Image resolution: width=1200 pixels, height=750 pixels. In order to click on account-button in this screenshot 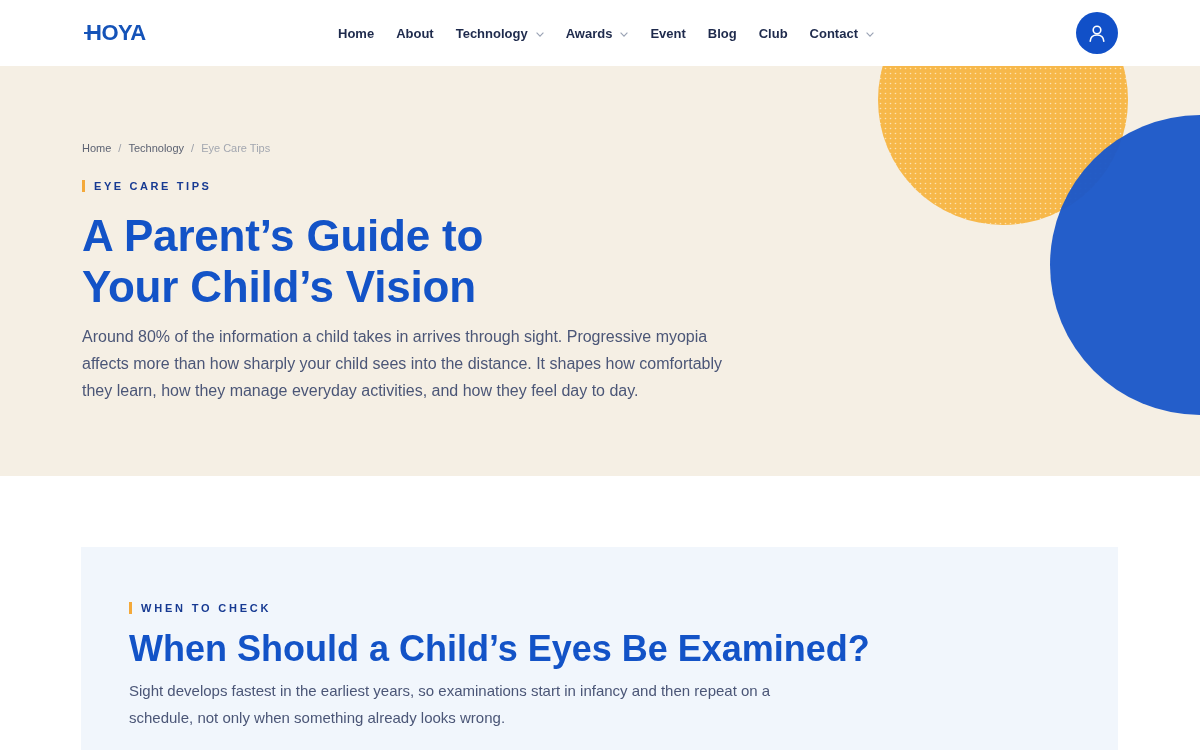, I will do `click(1097, 33)`.